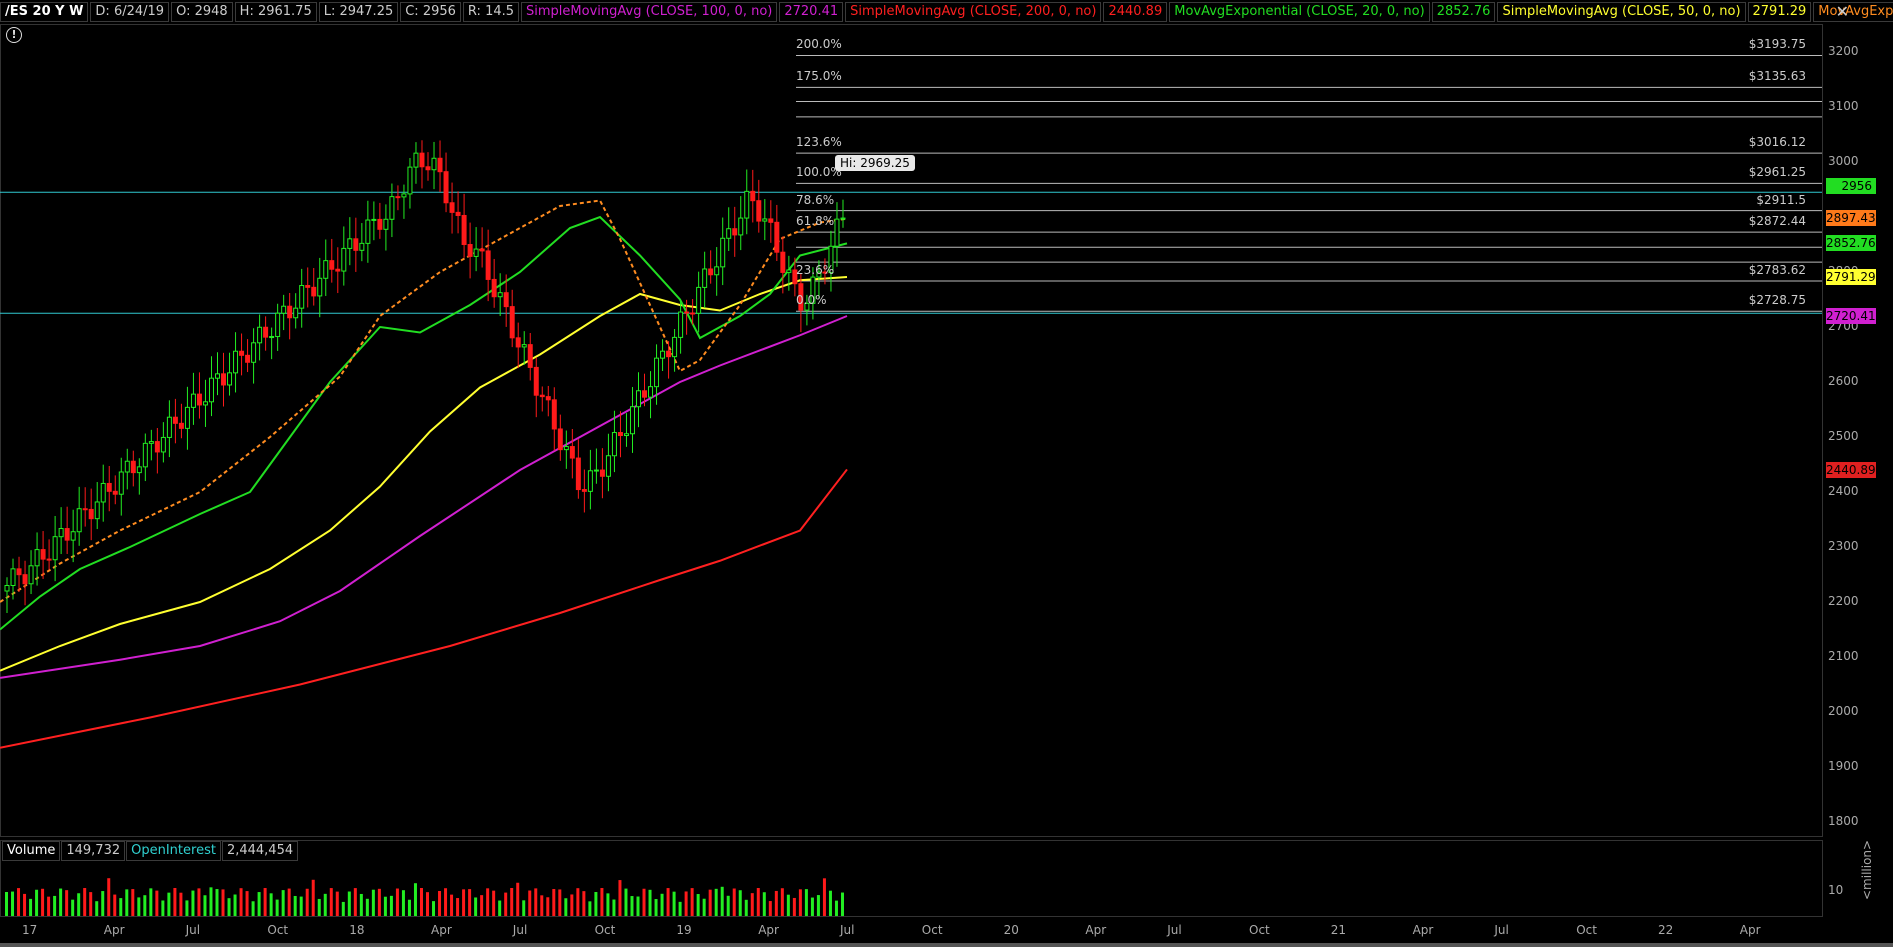 The height and width of the screenshot is (947, 1893). What do you see at coordinates (424, 608) in the screenshot?
I see `sma-200-line` at bounding box center [424, 608].